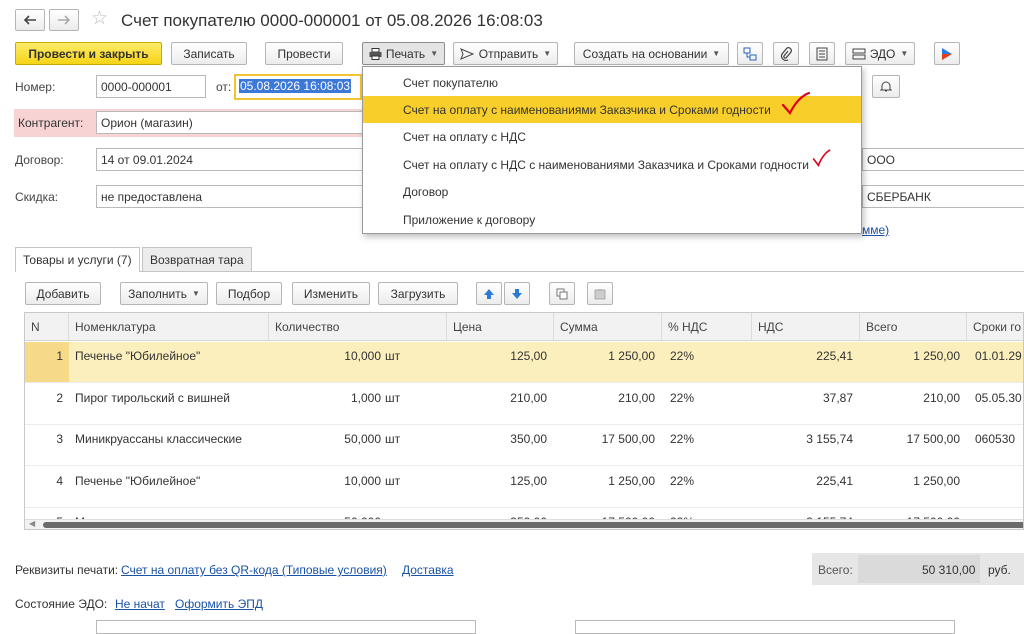  What do you see at coordinates (44, 481) in the screenshot?
I see `cell-n: 4` at bounding box center [44, 481].